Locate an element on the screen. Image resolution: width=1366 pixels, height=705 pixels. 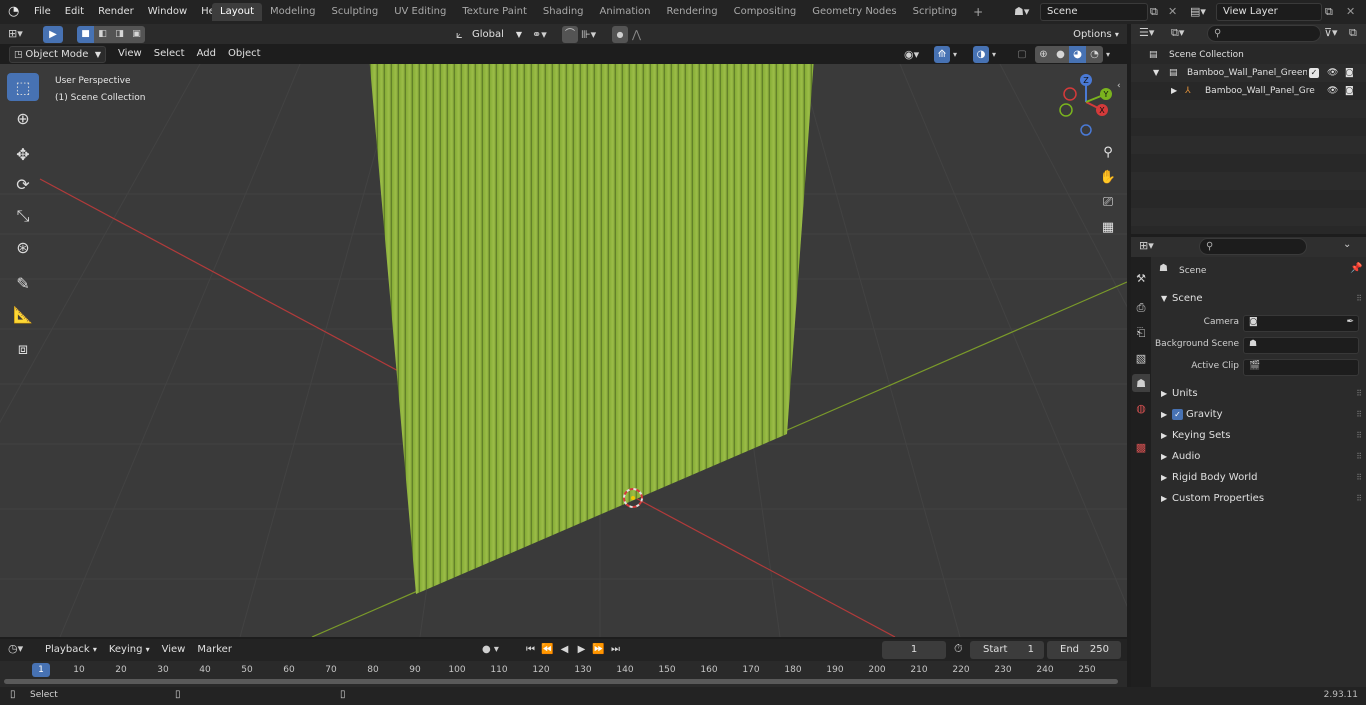
properties-editor-icon: ⊞▾ is located at coordinates (1146, 245).